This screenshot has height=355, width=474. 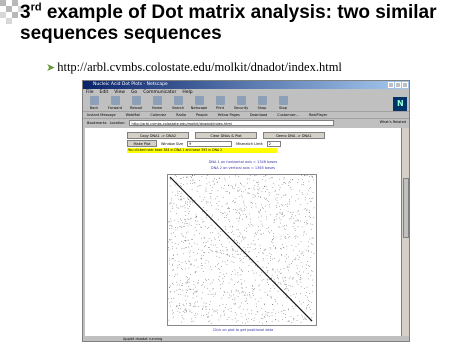 I want to click on status-bar: Applet dnadot running, so click(x=246, y=338).